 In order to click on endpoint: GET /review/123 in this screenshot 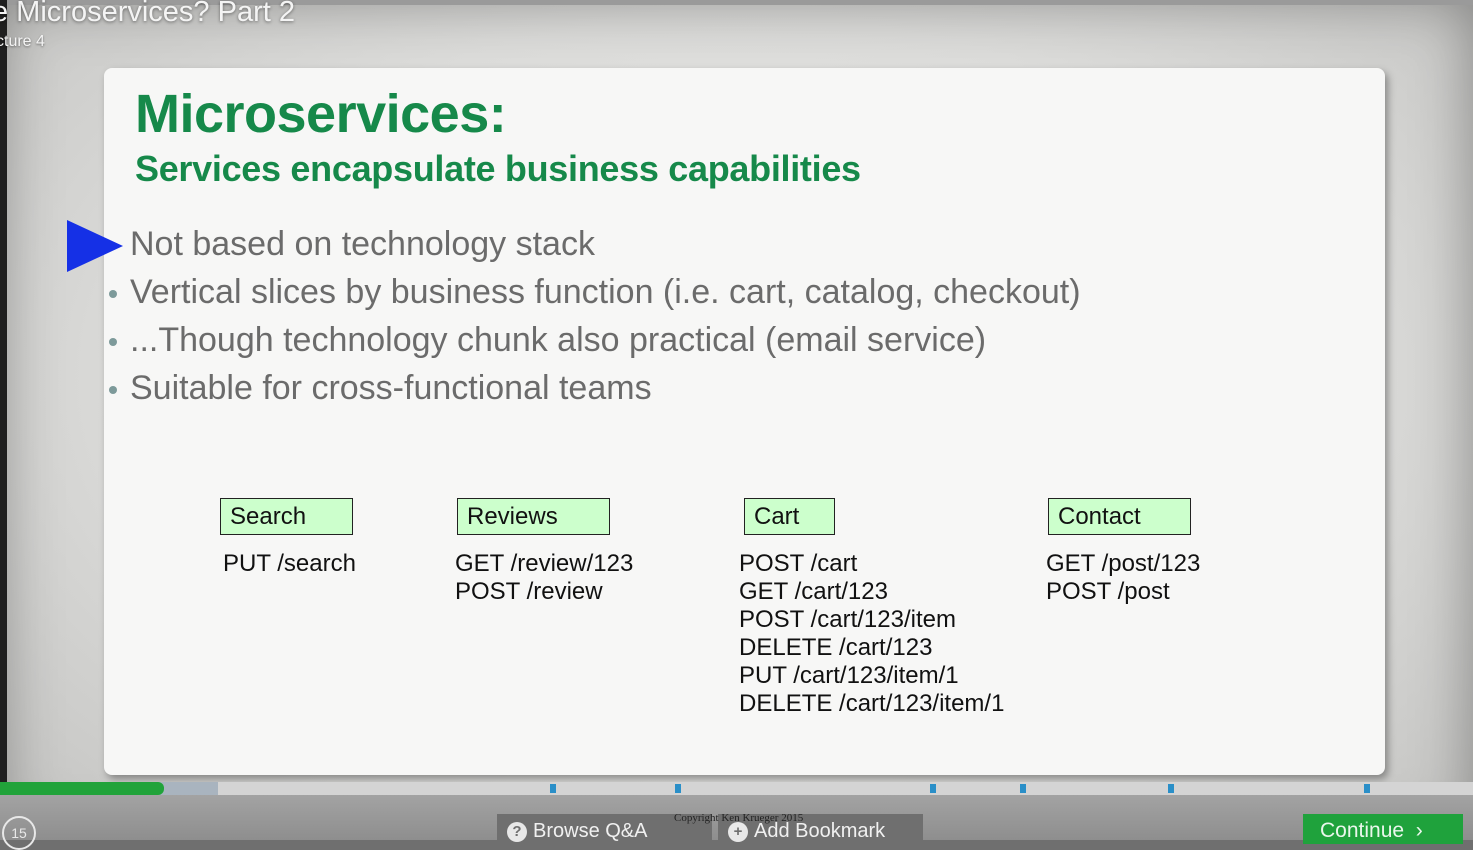, I will do `click(544, 563)`.